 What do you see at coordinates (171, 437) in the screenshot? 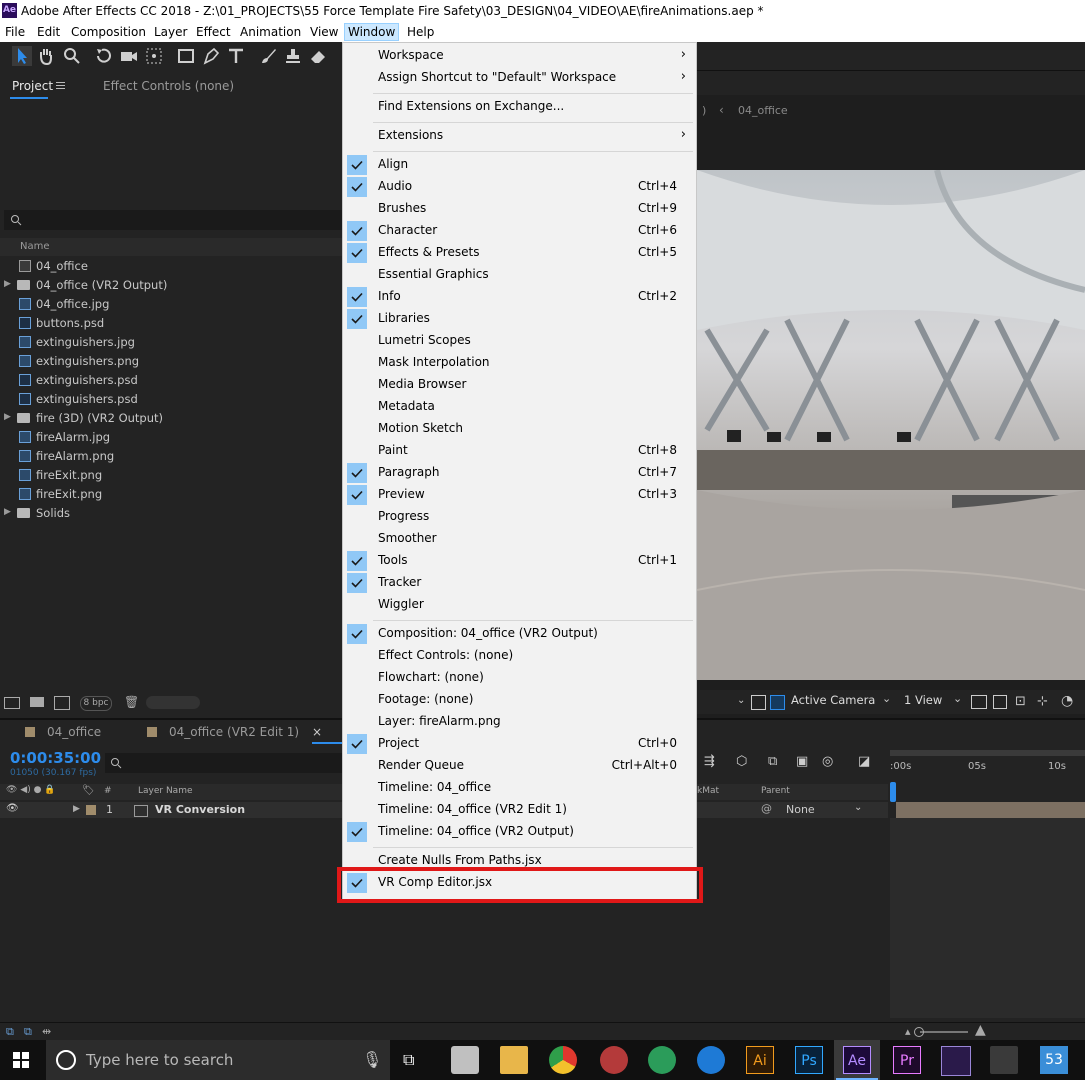
I see `project-item: fireAlarm.jpg` at bounding box center [171, 437].